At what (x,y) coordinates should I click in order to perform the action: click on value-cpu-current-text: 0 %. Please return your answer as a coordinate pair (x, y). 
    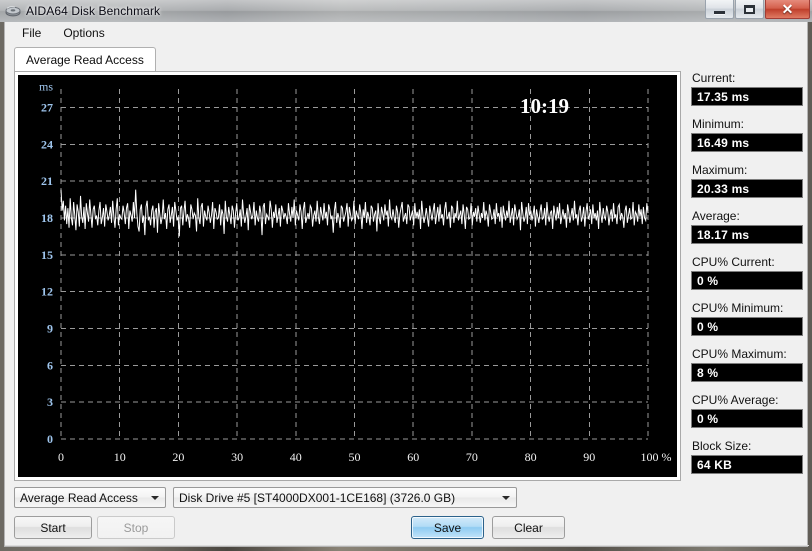
    Looking at the image, I should click on (708, 280).